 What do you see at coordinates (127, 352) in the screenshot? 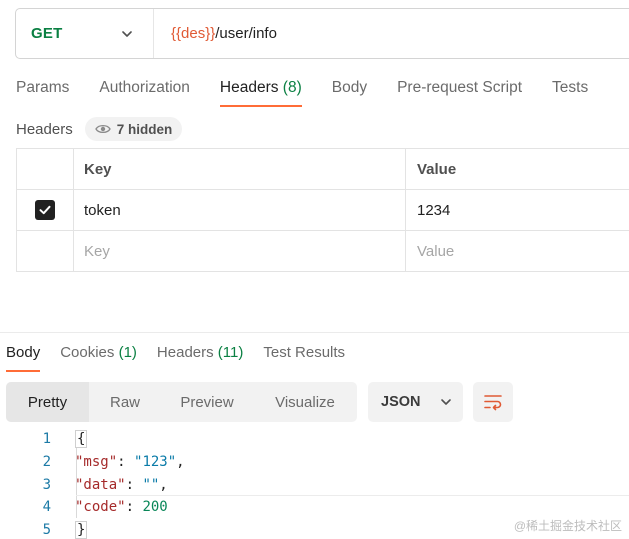
I see `cookies-count: (1)` at bounding box center [127, 352].